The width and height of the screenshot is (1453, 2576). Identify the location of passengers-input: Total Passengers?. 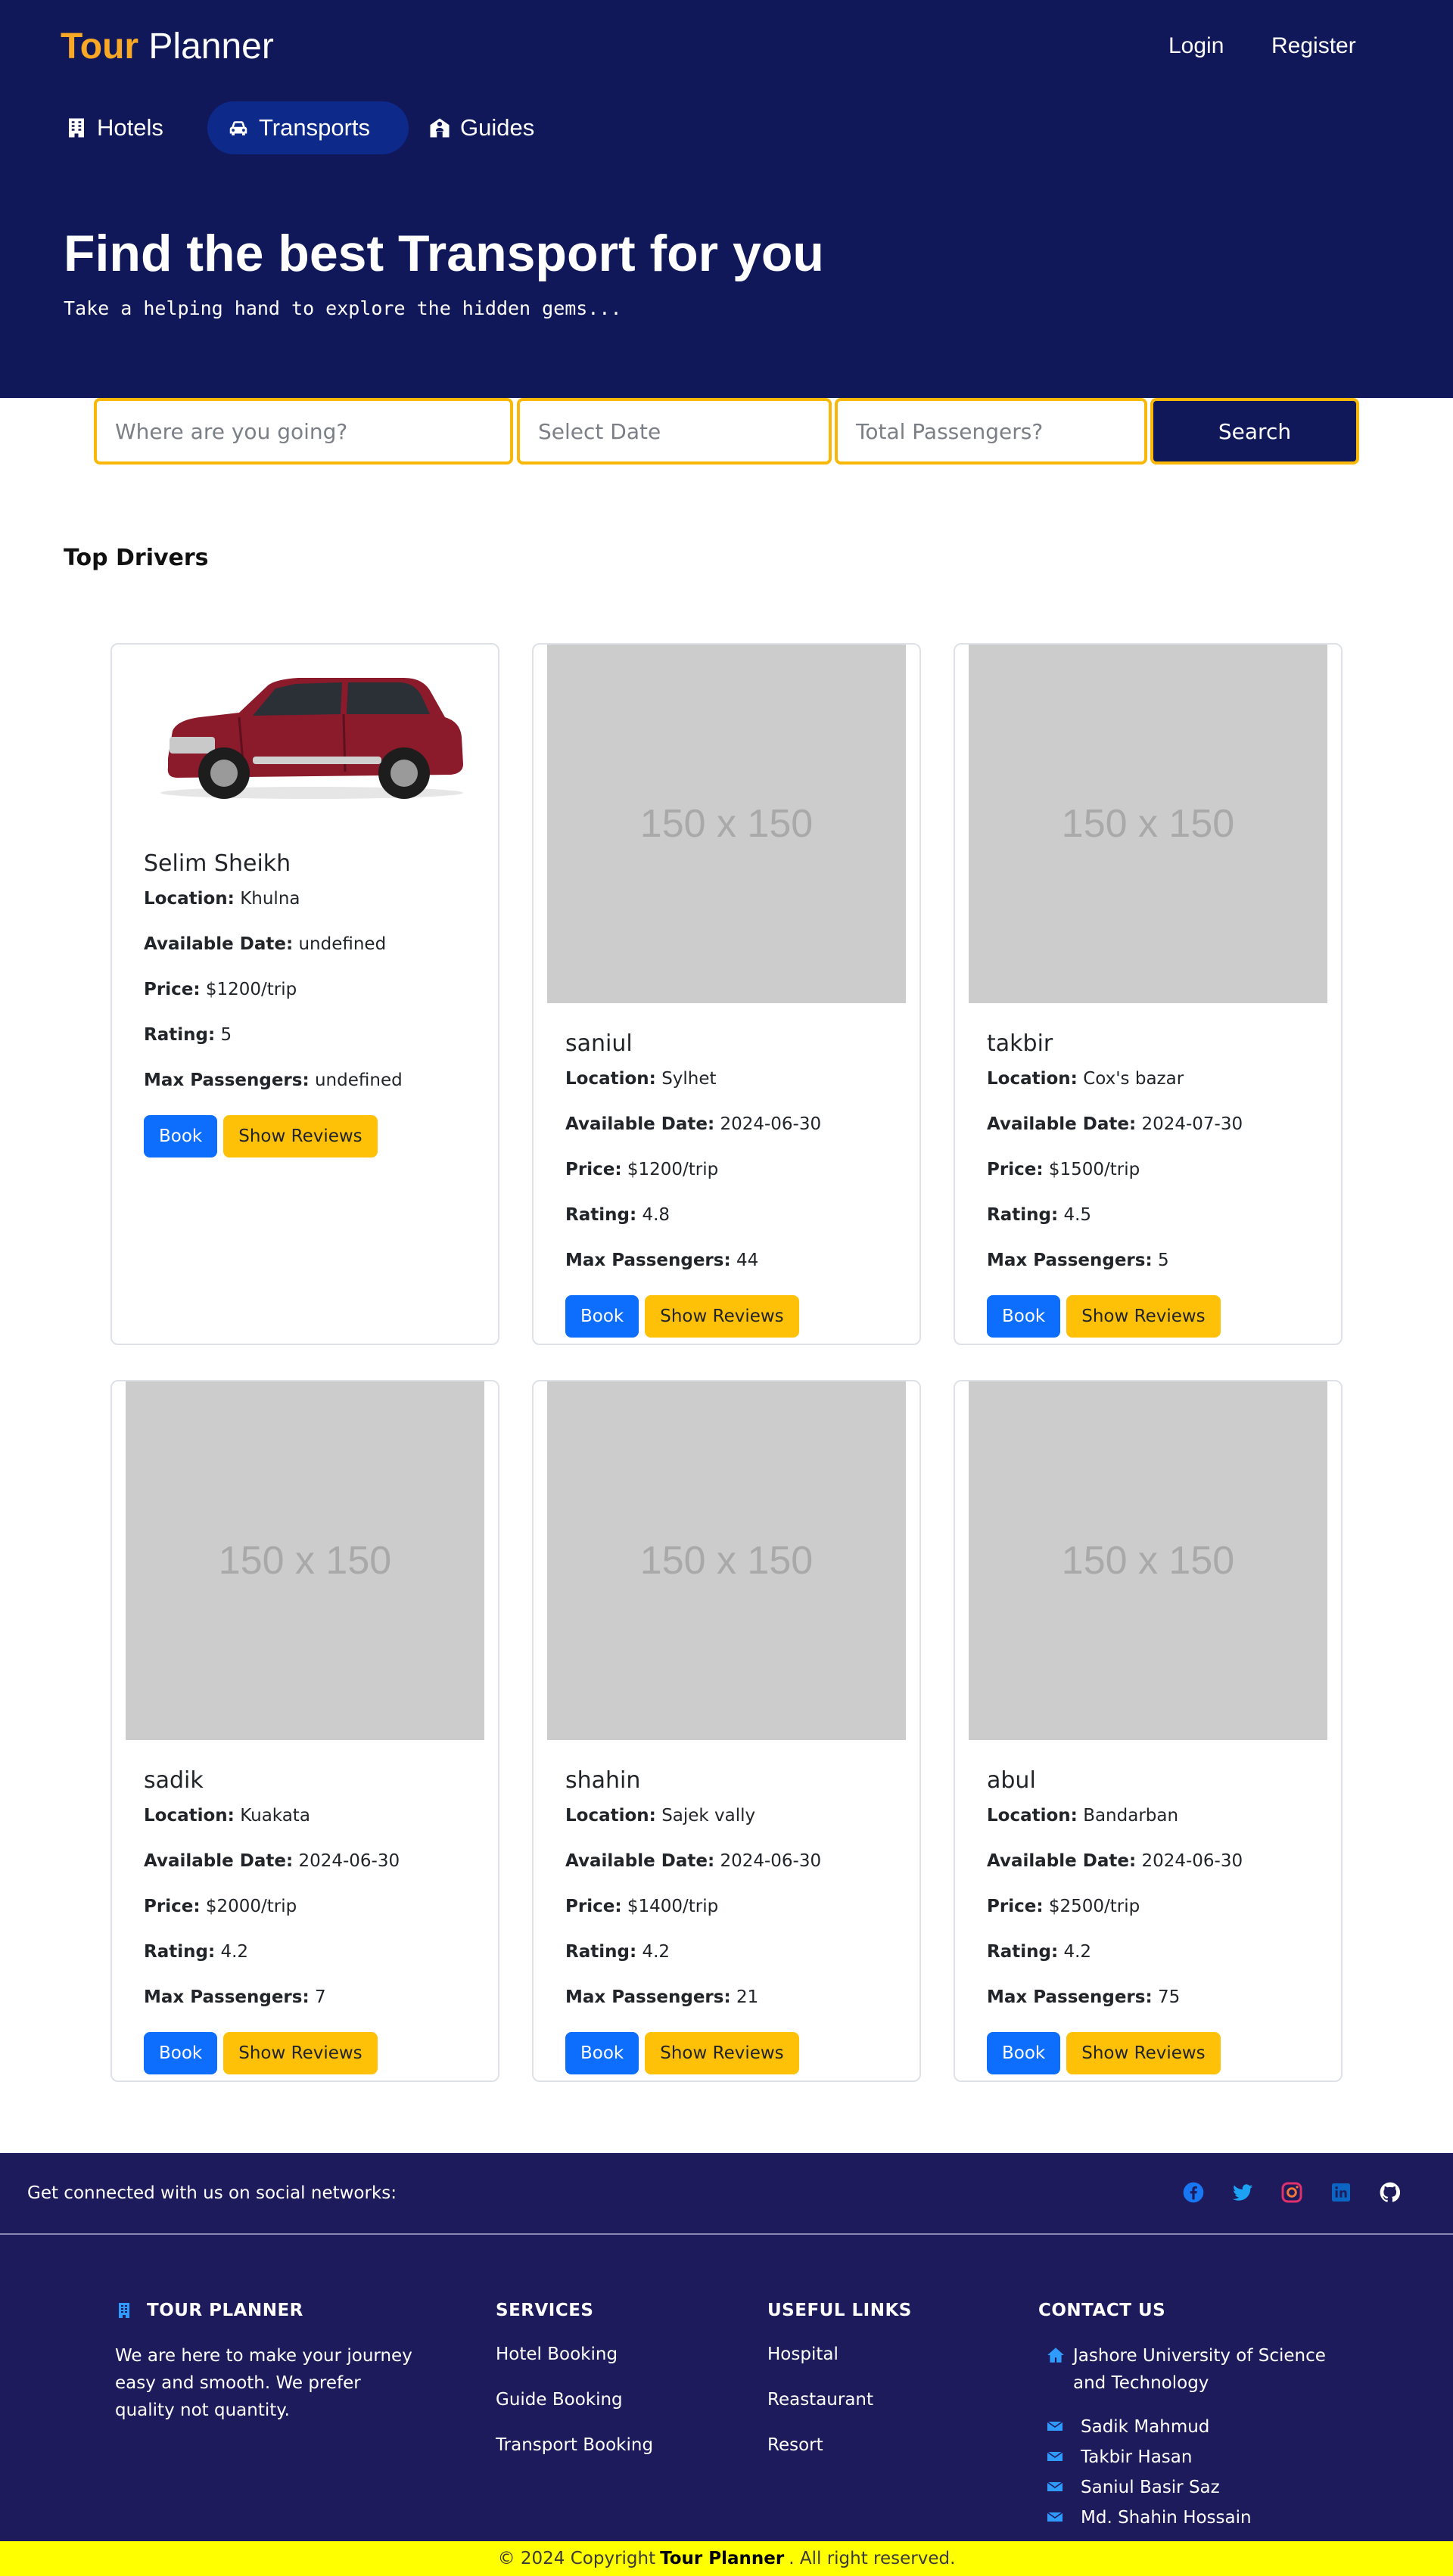
(991, 431).